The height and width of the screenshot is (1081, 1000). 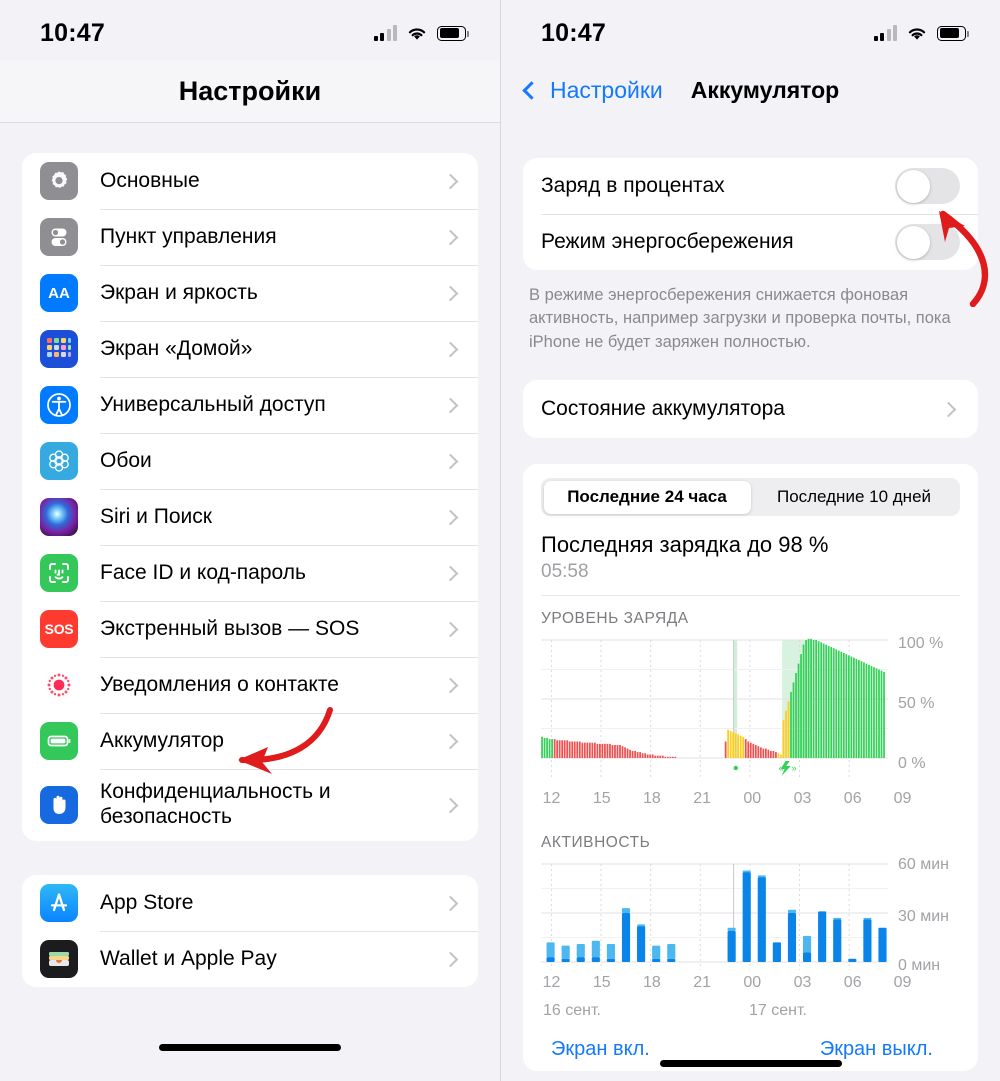 What do you see at coordinates (778, 1011) in the screenshot?
I see `day-label: 17 сент.` at bounding box center [778, 1011].